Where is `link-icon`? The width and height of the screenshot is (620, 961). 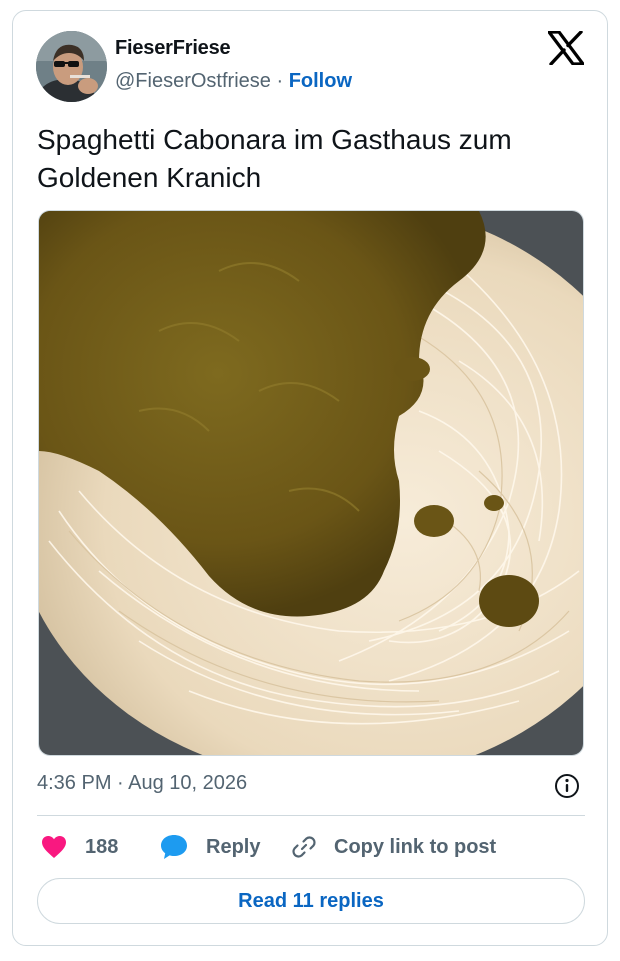 link-icon is located at coordinates (304, 847).